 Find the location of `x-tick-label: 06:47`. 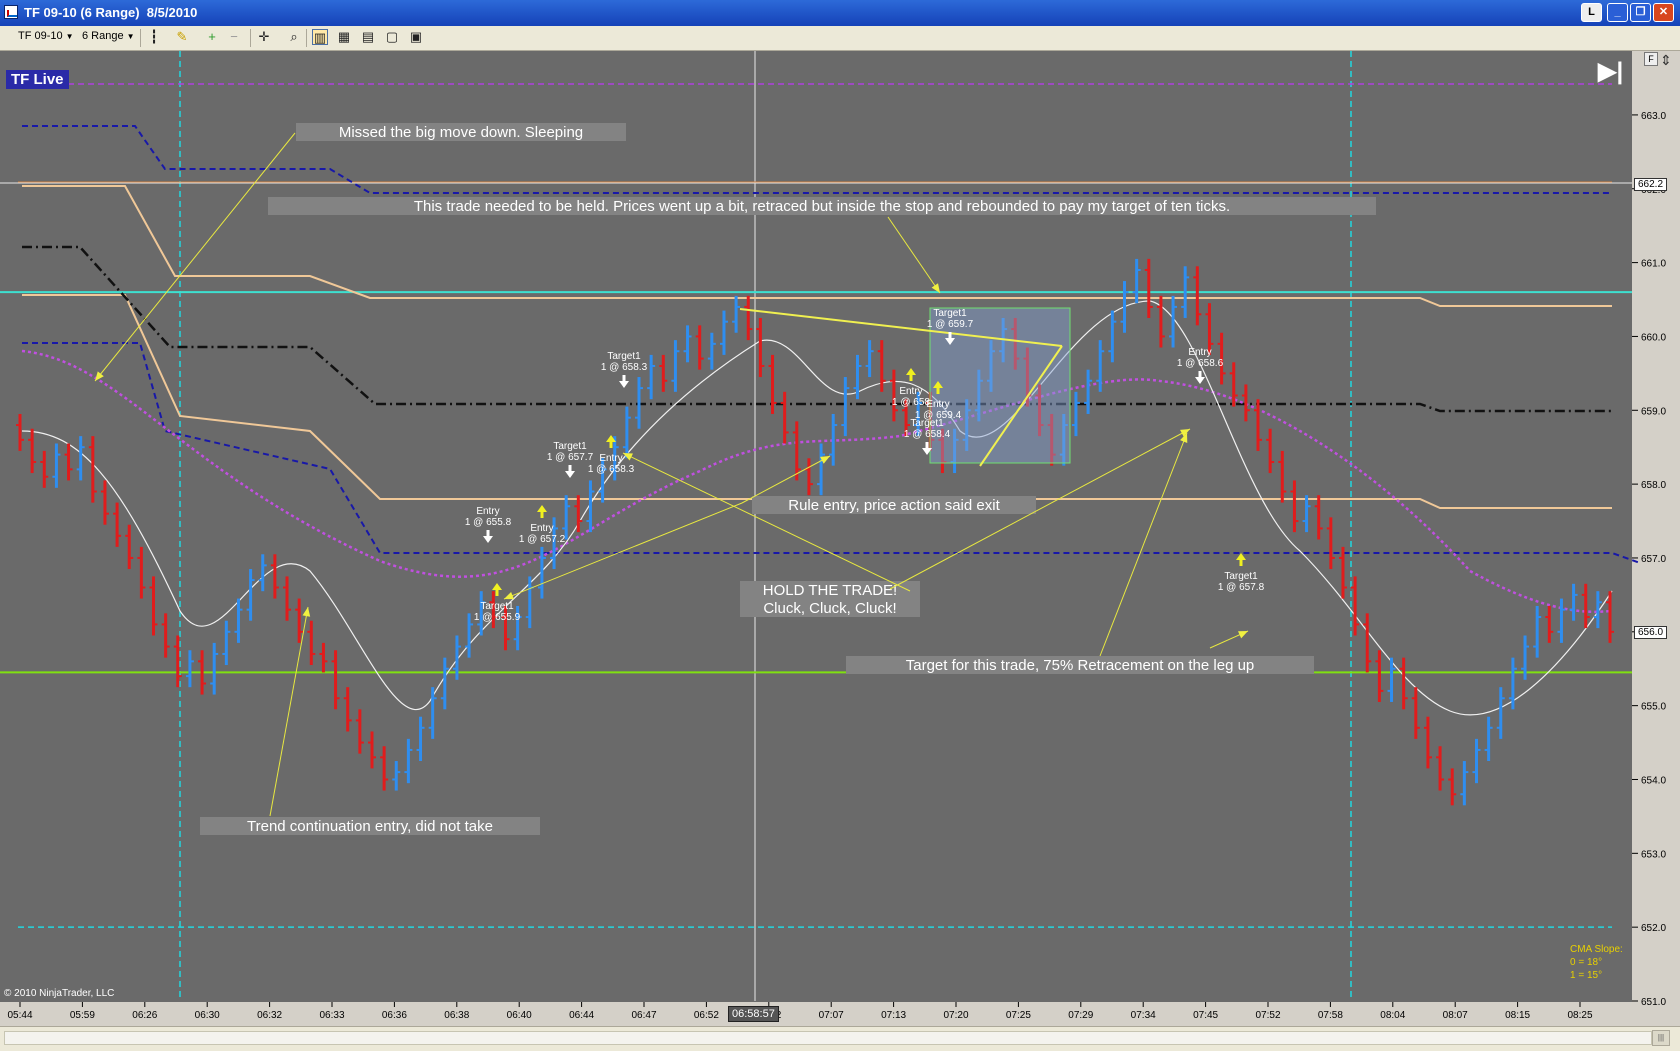

x-tick-label: 06:47 is located at coordinates (643, 1015).